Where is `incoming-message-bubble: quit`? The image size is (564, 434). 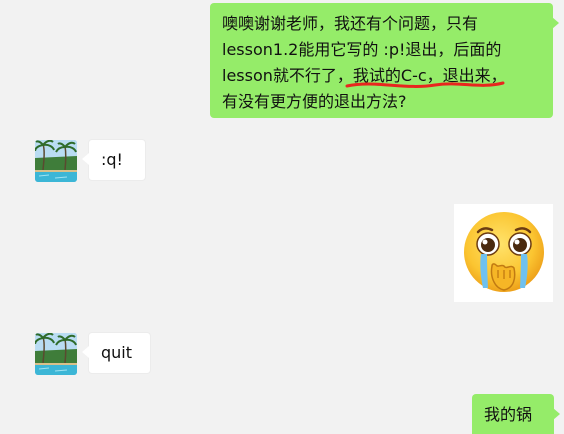
incoming-message-bubble: quit is located at coordinates (116, 353).